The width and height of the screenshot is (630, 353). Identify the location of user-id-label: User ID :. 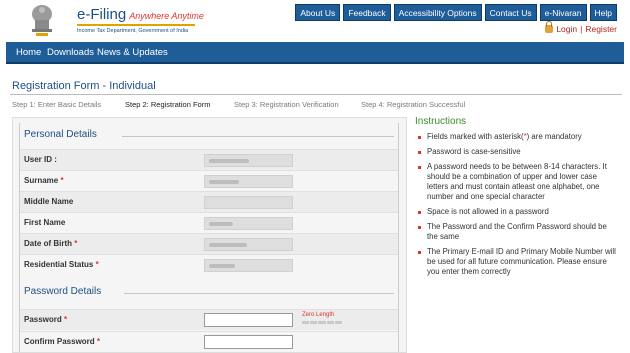
(40, 159).